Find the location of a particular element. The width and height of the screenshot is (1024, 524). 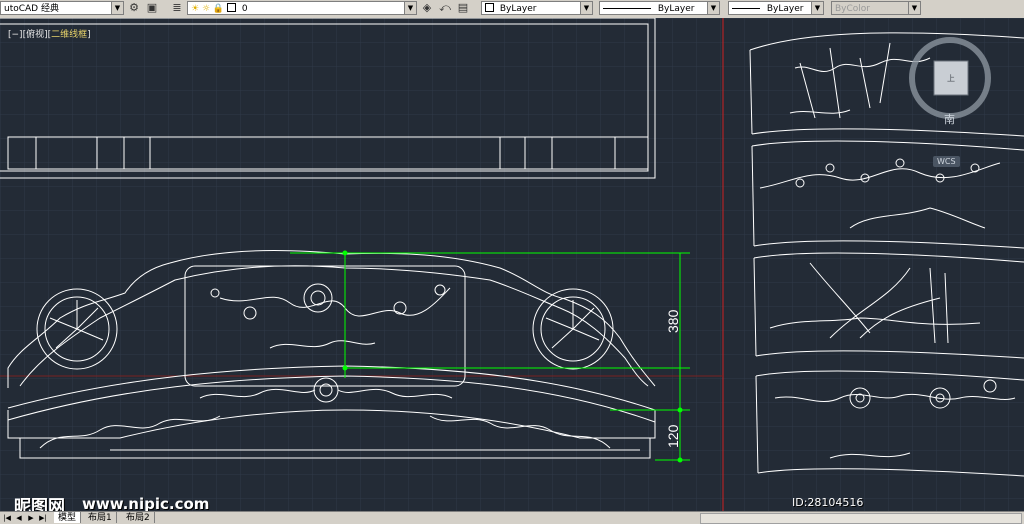

svg-text: 上 is located at coordinates (951, 78).